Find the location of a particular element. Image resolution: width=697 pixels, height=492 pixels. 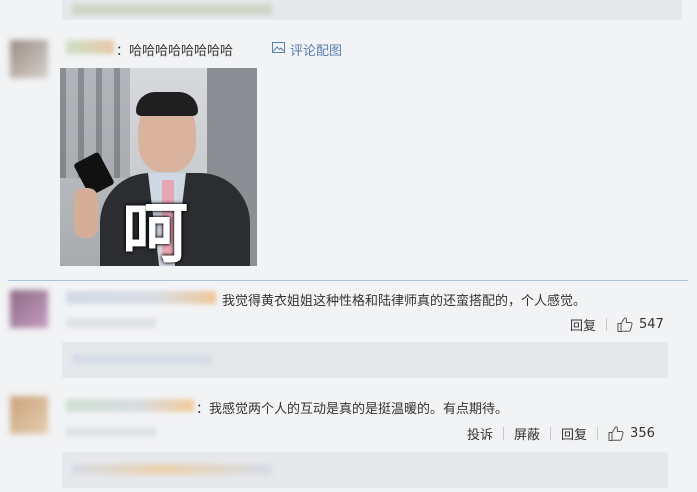

comment-actions: 投诉 屏蔽 回复 356 is located at coordinates (561, 433).